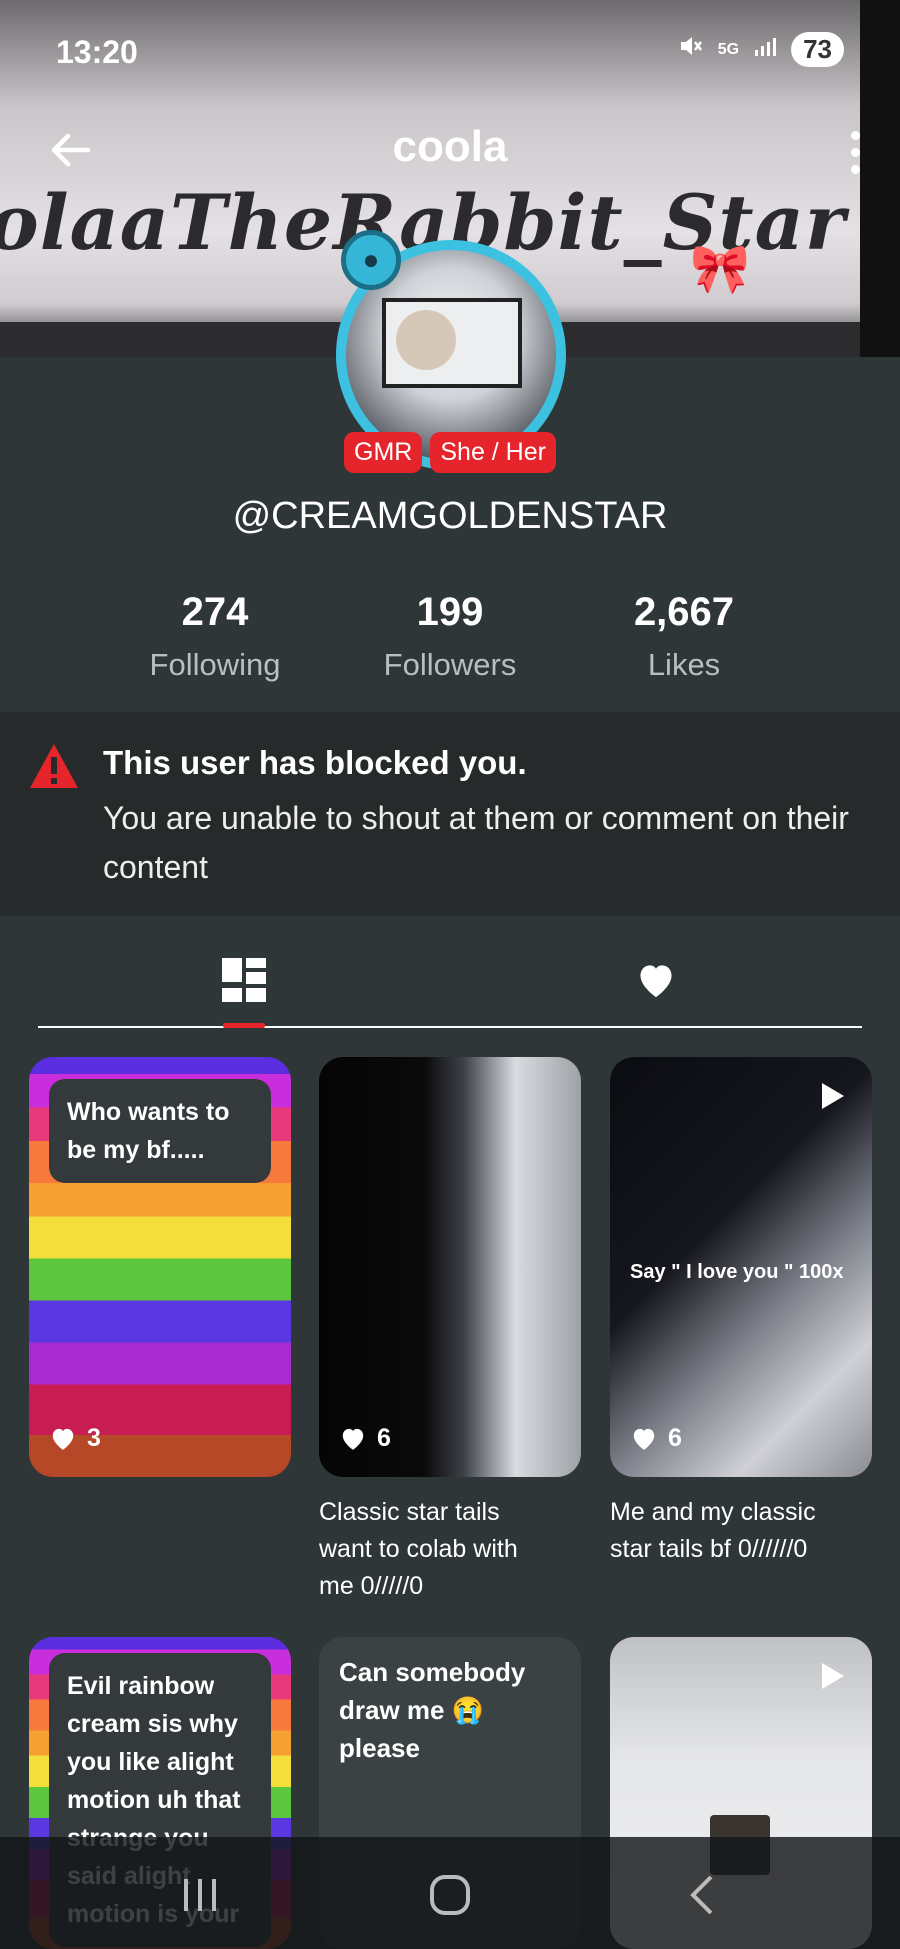 This screenshot has height=1949, width=900. What do you see at coordinates (737, 1272) in the screenshot?
I see `video-overlay-text: Say " I love you " 100x` at bounding box center [737, 1272].